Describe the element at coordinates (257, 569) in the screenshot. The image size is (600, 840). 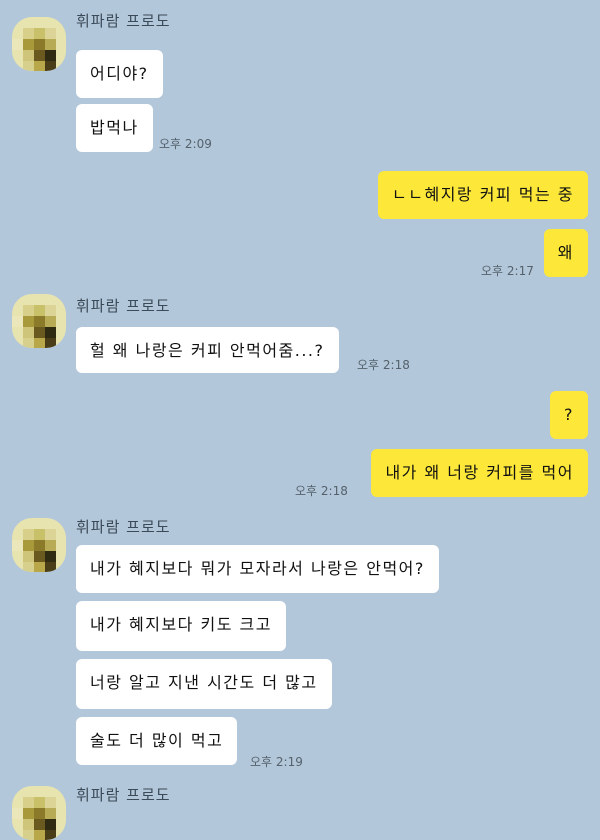
I see `message-bubble: 내가 혜지보다 뭐가 모자라서 나랑은 안먹어?` at that location.